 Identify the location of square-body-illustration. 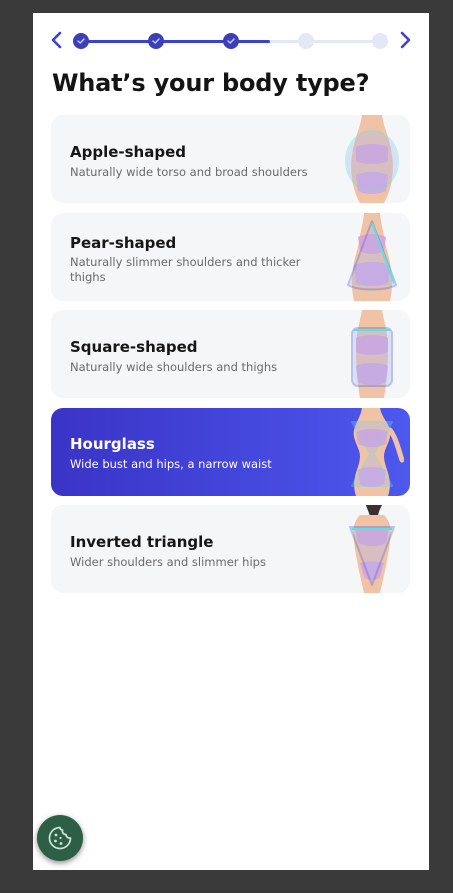
(372, 354).